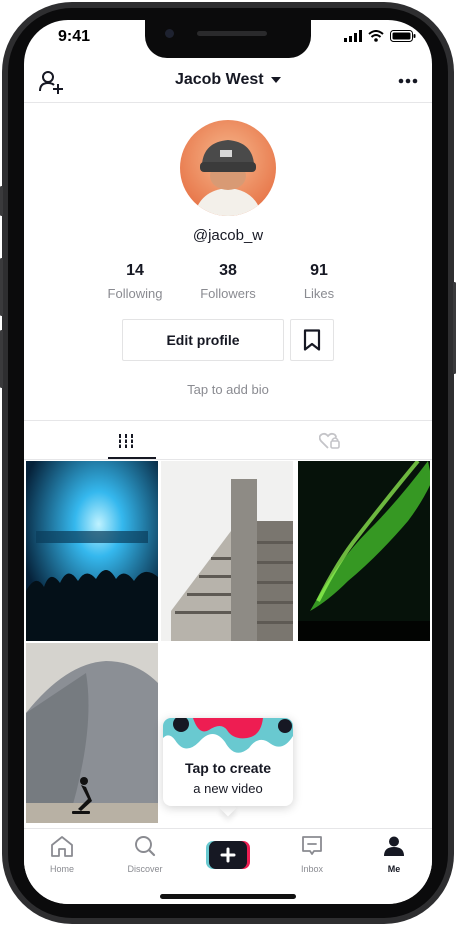  I want to click on video-thumbnail-aurora, so click(364, 551).